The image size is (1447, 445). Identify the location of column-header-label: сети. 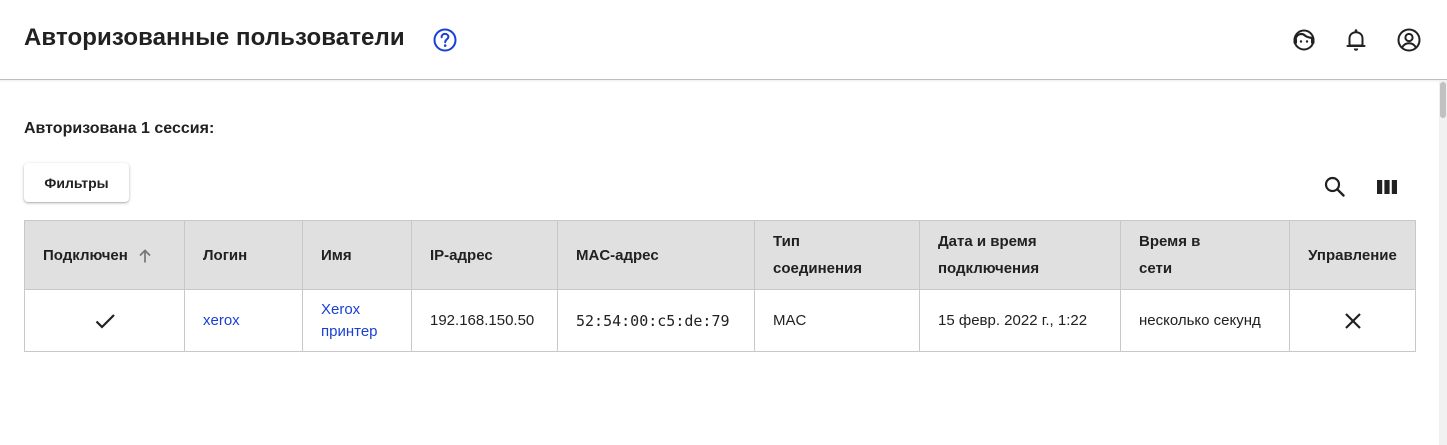
(1156, 268).